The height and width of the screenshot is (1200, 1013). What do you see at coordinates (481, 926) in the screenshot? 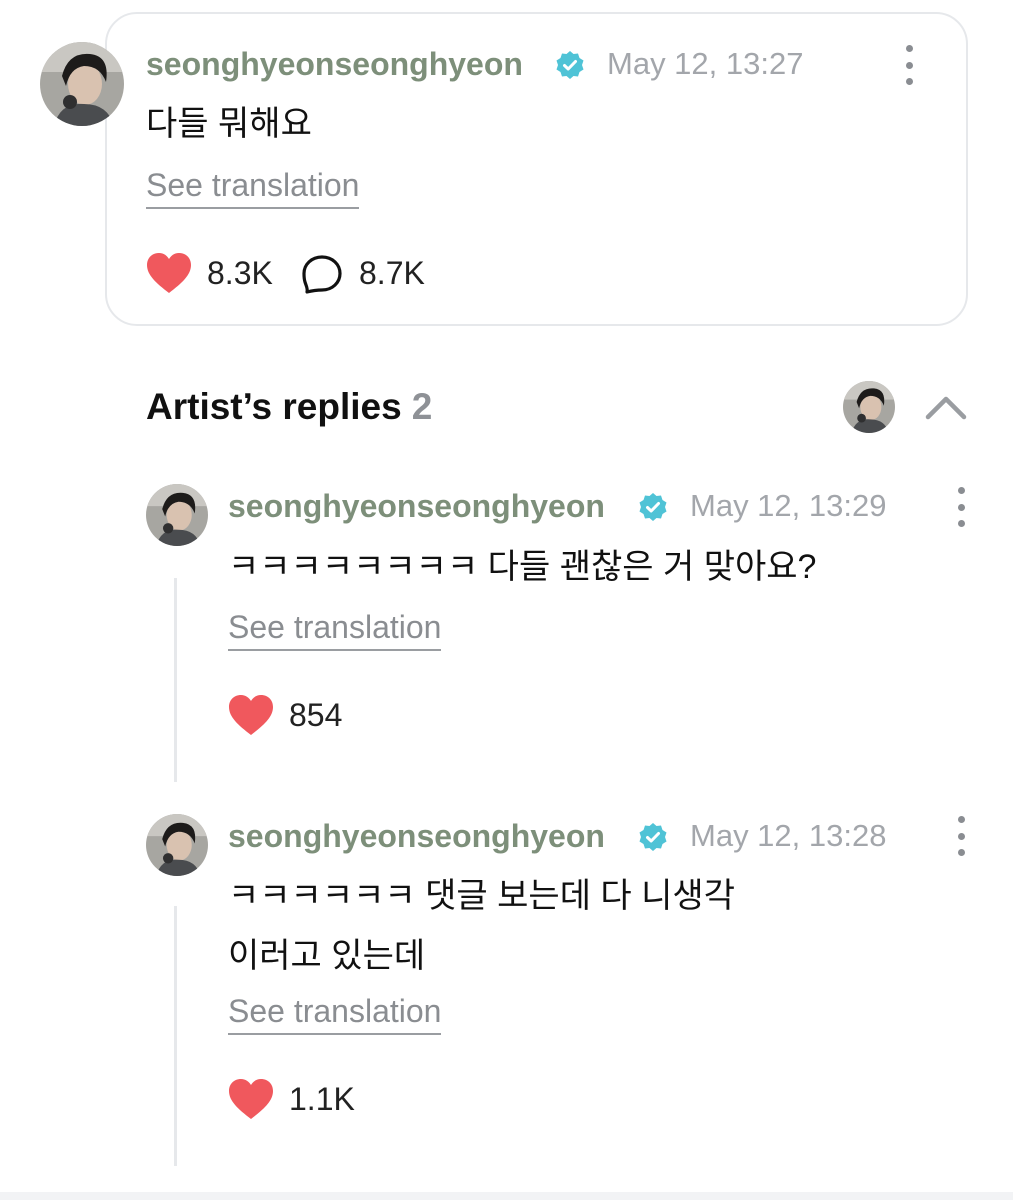
I see `reply-text: ㅋㅋㅋㅋㅋㅋ 댓글 보는데 다 니생각 이러고 있는데` at bounding box center [481, 926].